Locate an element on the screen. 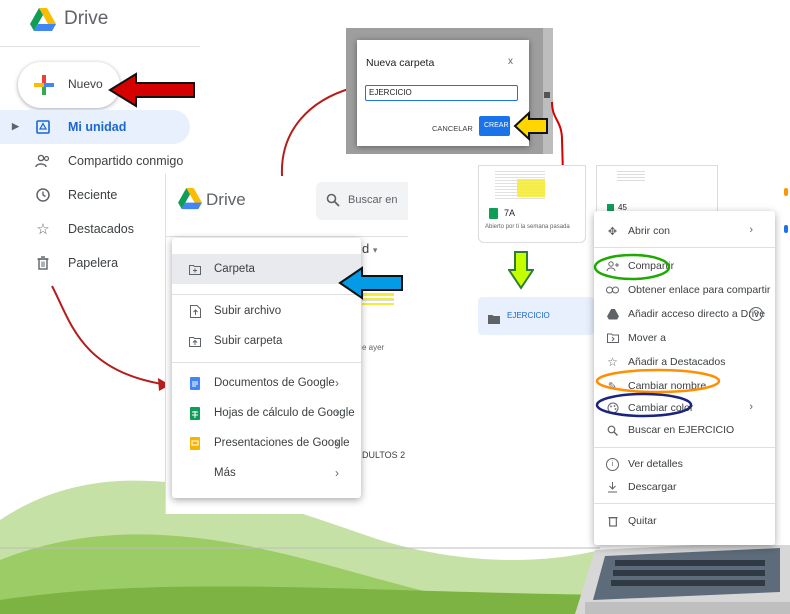 This screenshot has height=614, width=790. file-card-partial: 45 is located at coordinates (657, 189).